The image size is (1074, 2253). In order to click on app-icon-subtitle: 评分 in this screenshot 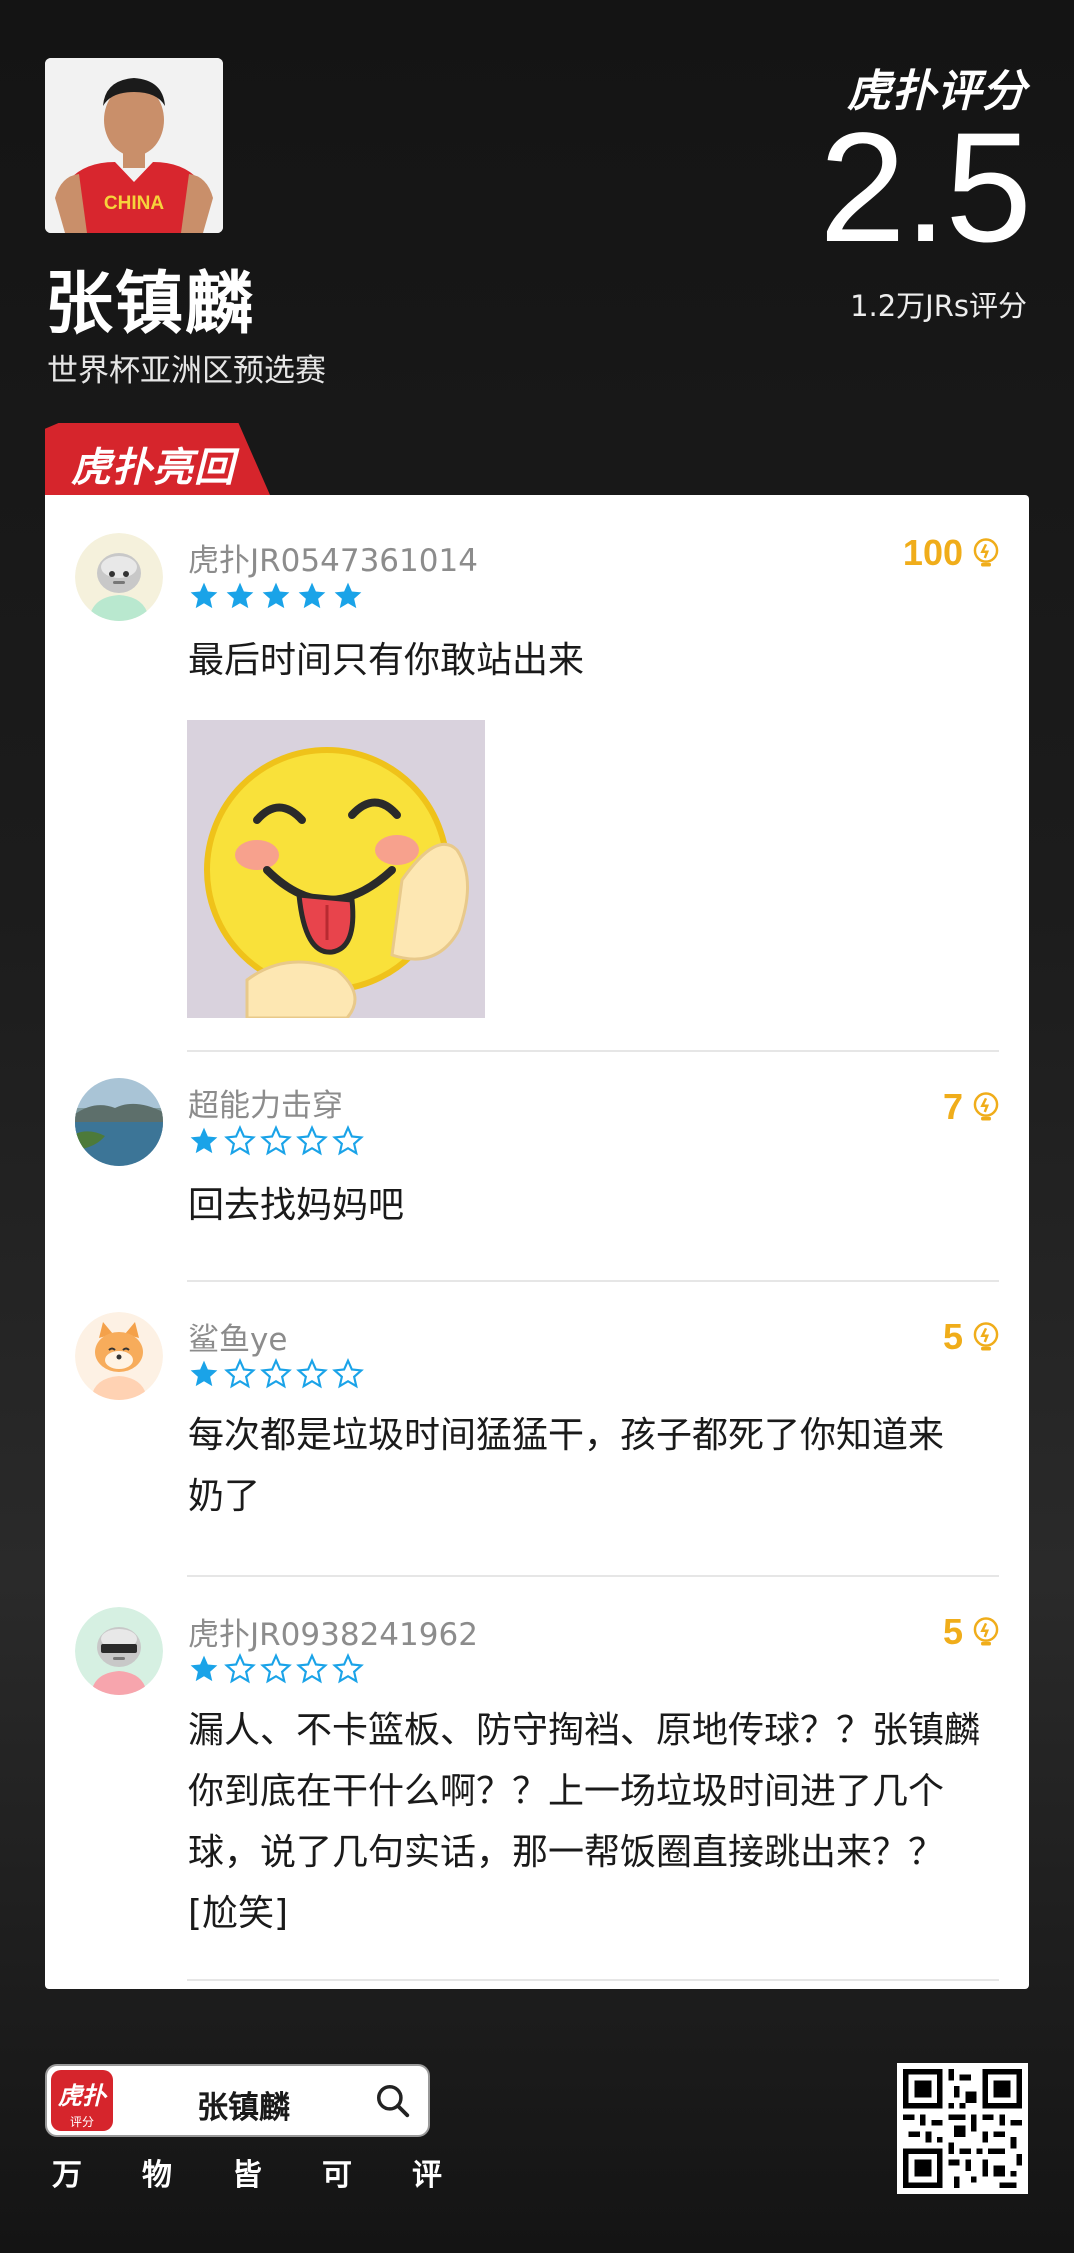, I will do `click(81, 2122)`.